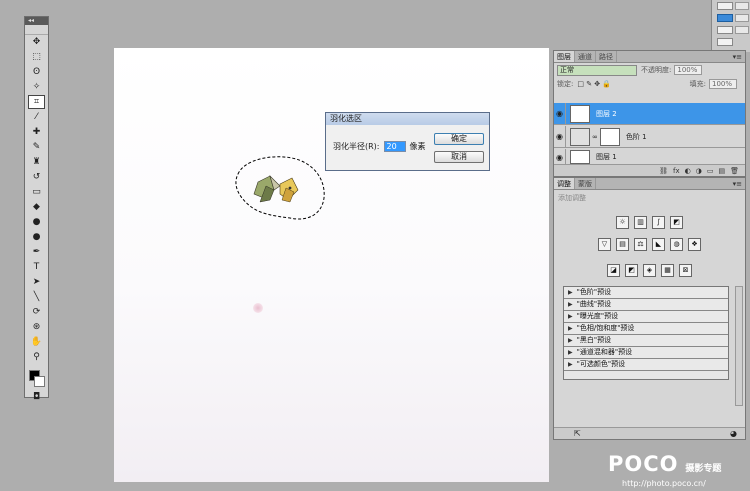 The width and height of the screenshot is (750, 491). I want to click on feather-radius-input: 20, so click(394, 146).